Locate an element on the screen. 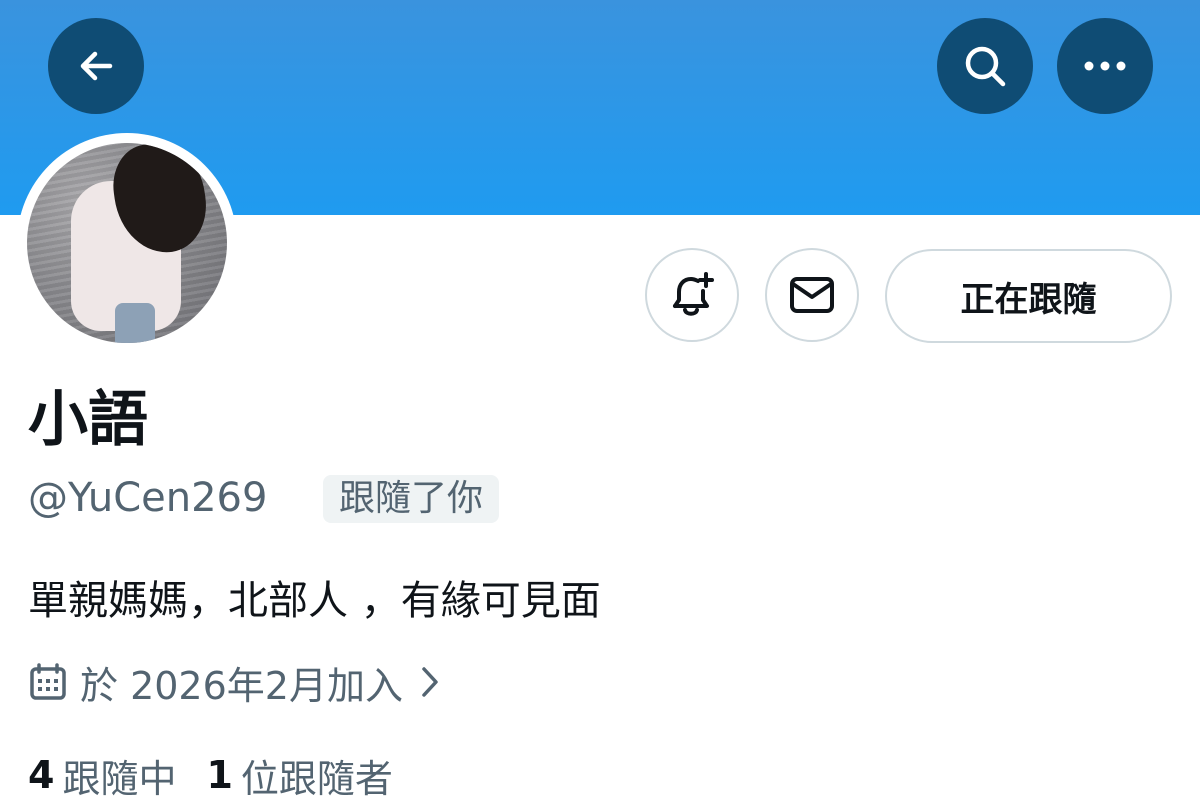 The width and height of the screenshot is (1200, 812). message-button is located at coordinates (812, 295).